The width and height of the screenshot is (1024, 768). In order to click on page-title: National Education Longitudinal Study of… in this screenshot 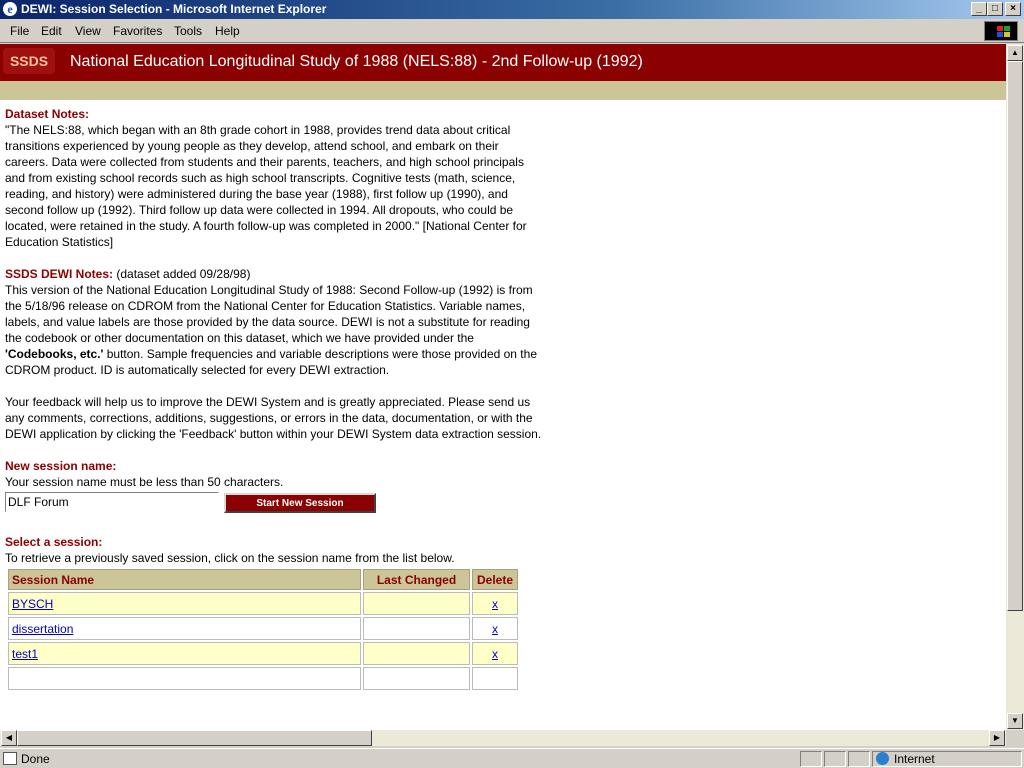, I will do `click(356, 61)`.